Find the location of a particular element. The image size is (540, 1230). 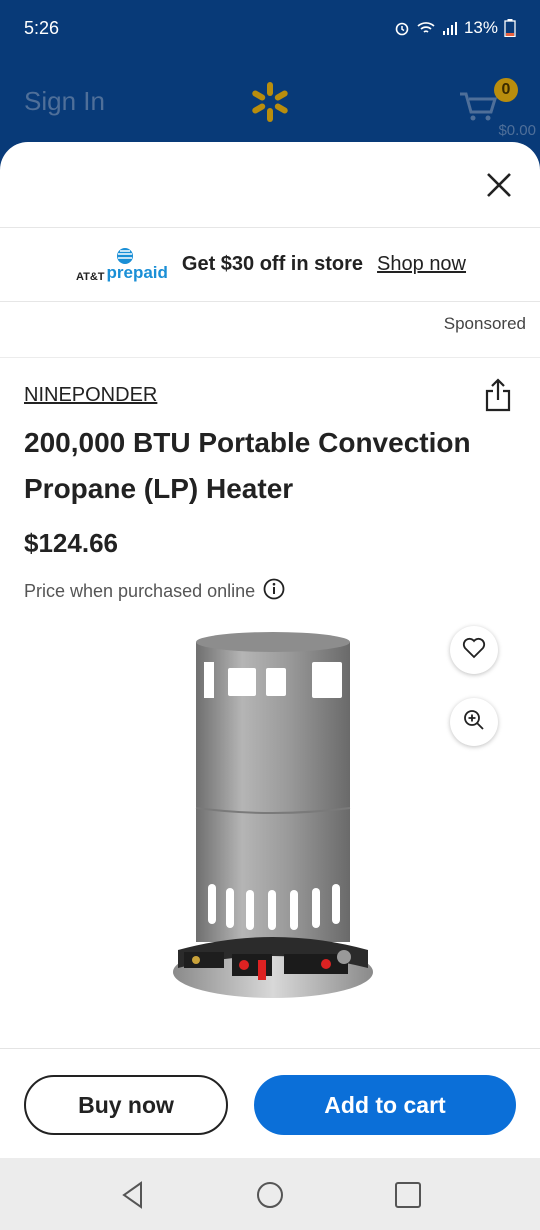

prepaid-brand-text: prepaid is located at coordinates (137, 272).